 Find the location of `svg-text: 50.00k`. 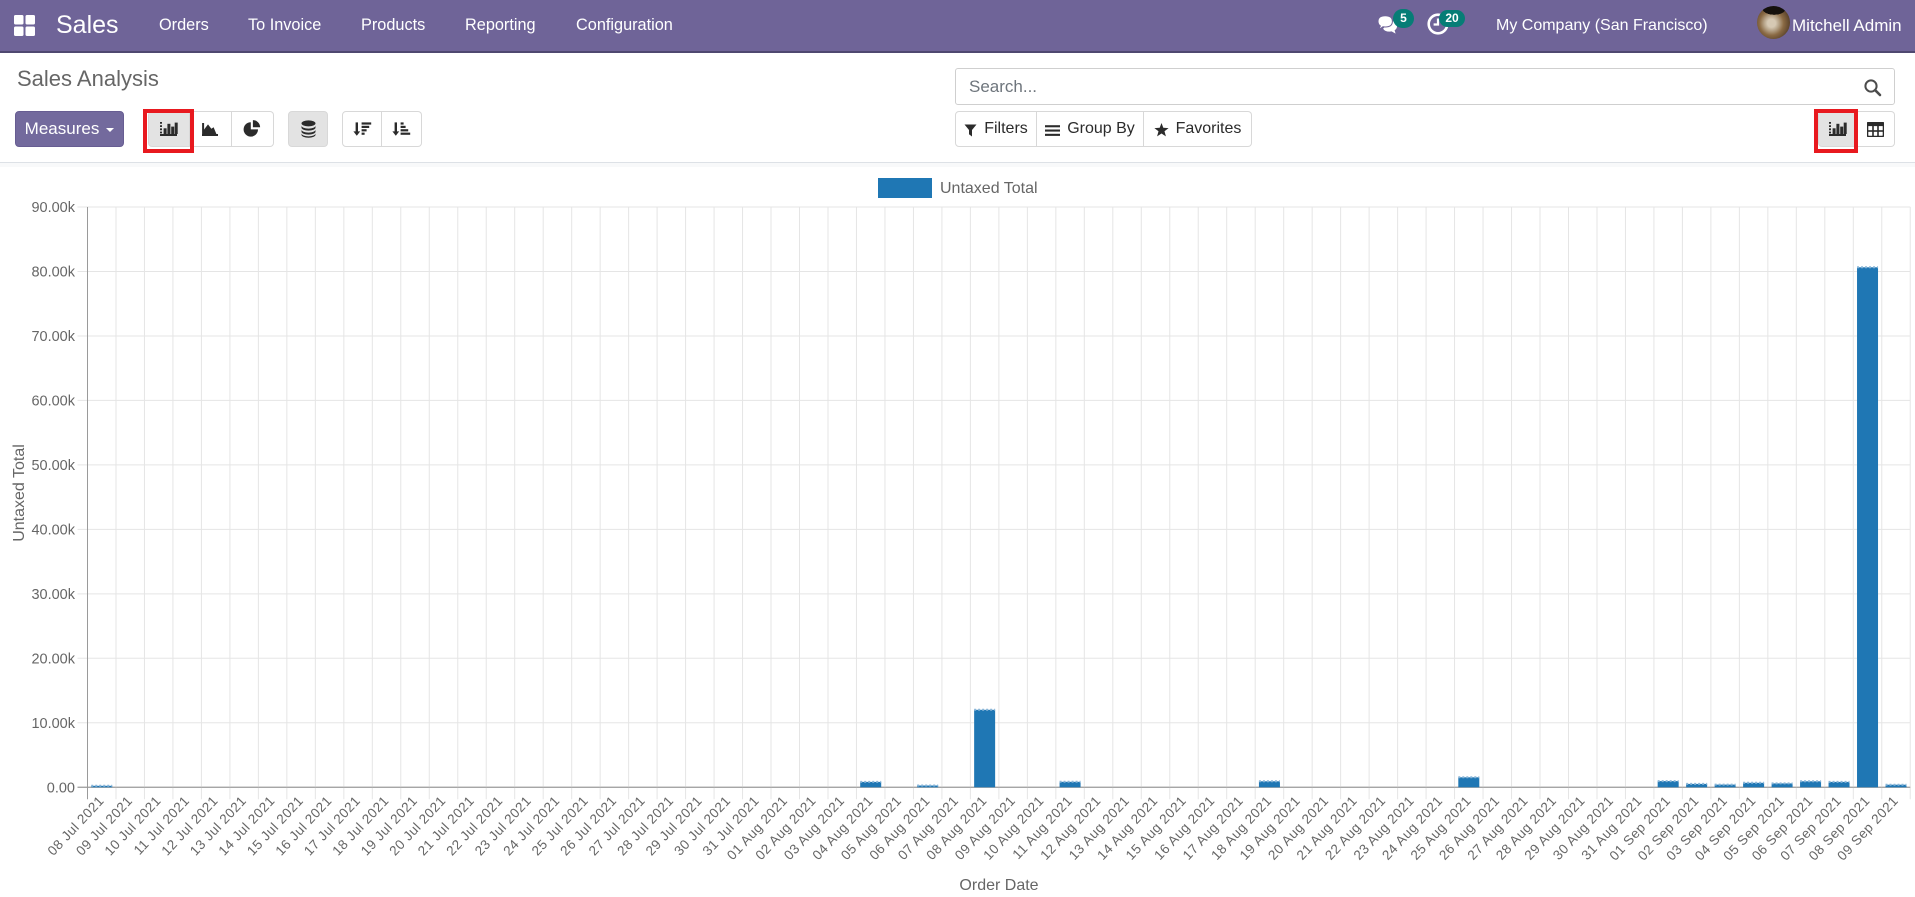

svg-text: 50.00k is located at coordinates (53, 466).